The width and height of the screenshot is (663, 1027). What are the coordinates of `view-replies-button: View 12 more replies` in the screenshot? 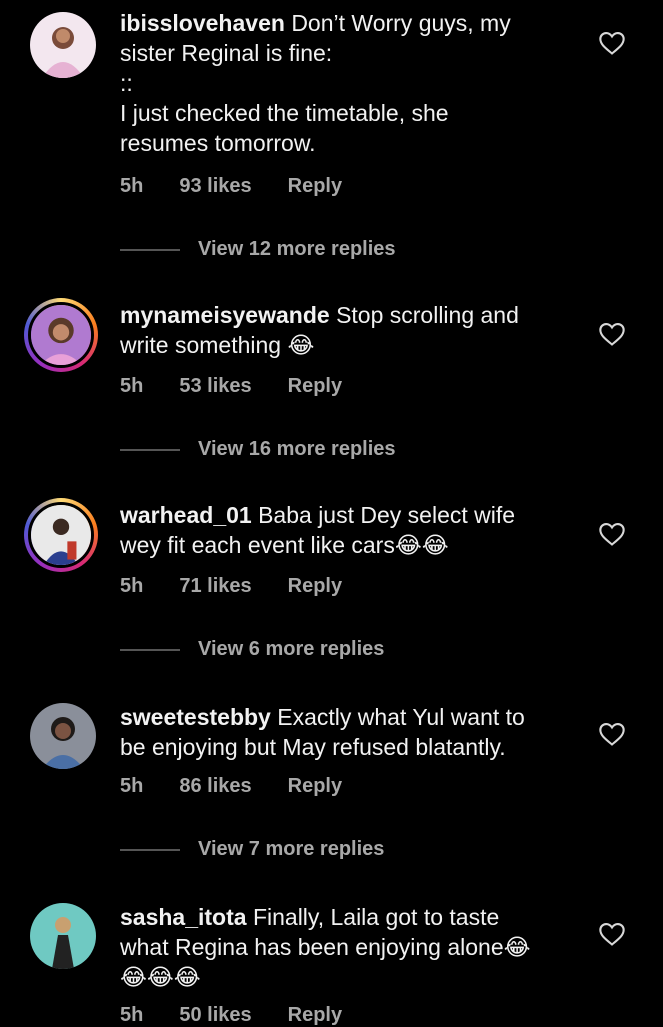 It's located at (258, 249).